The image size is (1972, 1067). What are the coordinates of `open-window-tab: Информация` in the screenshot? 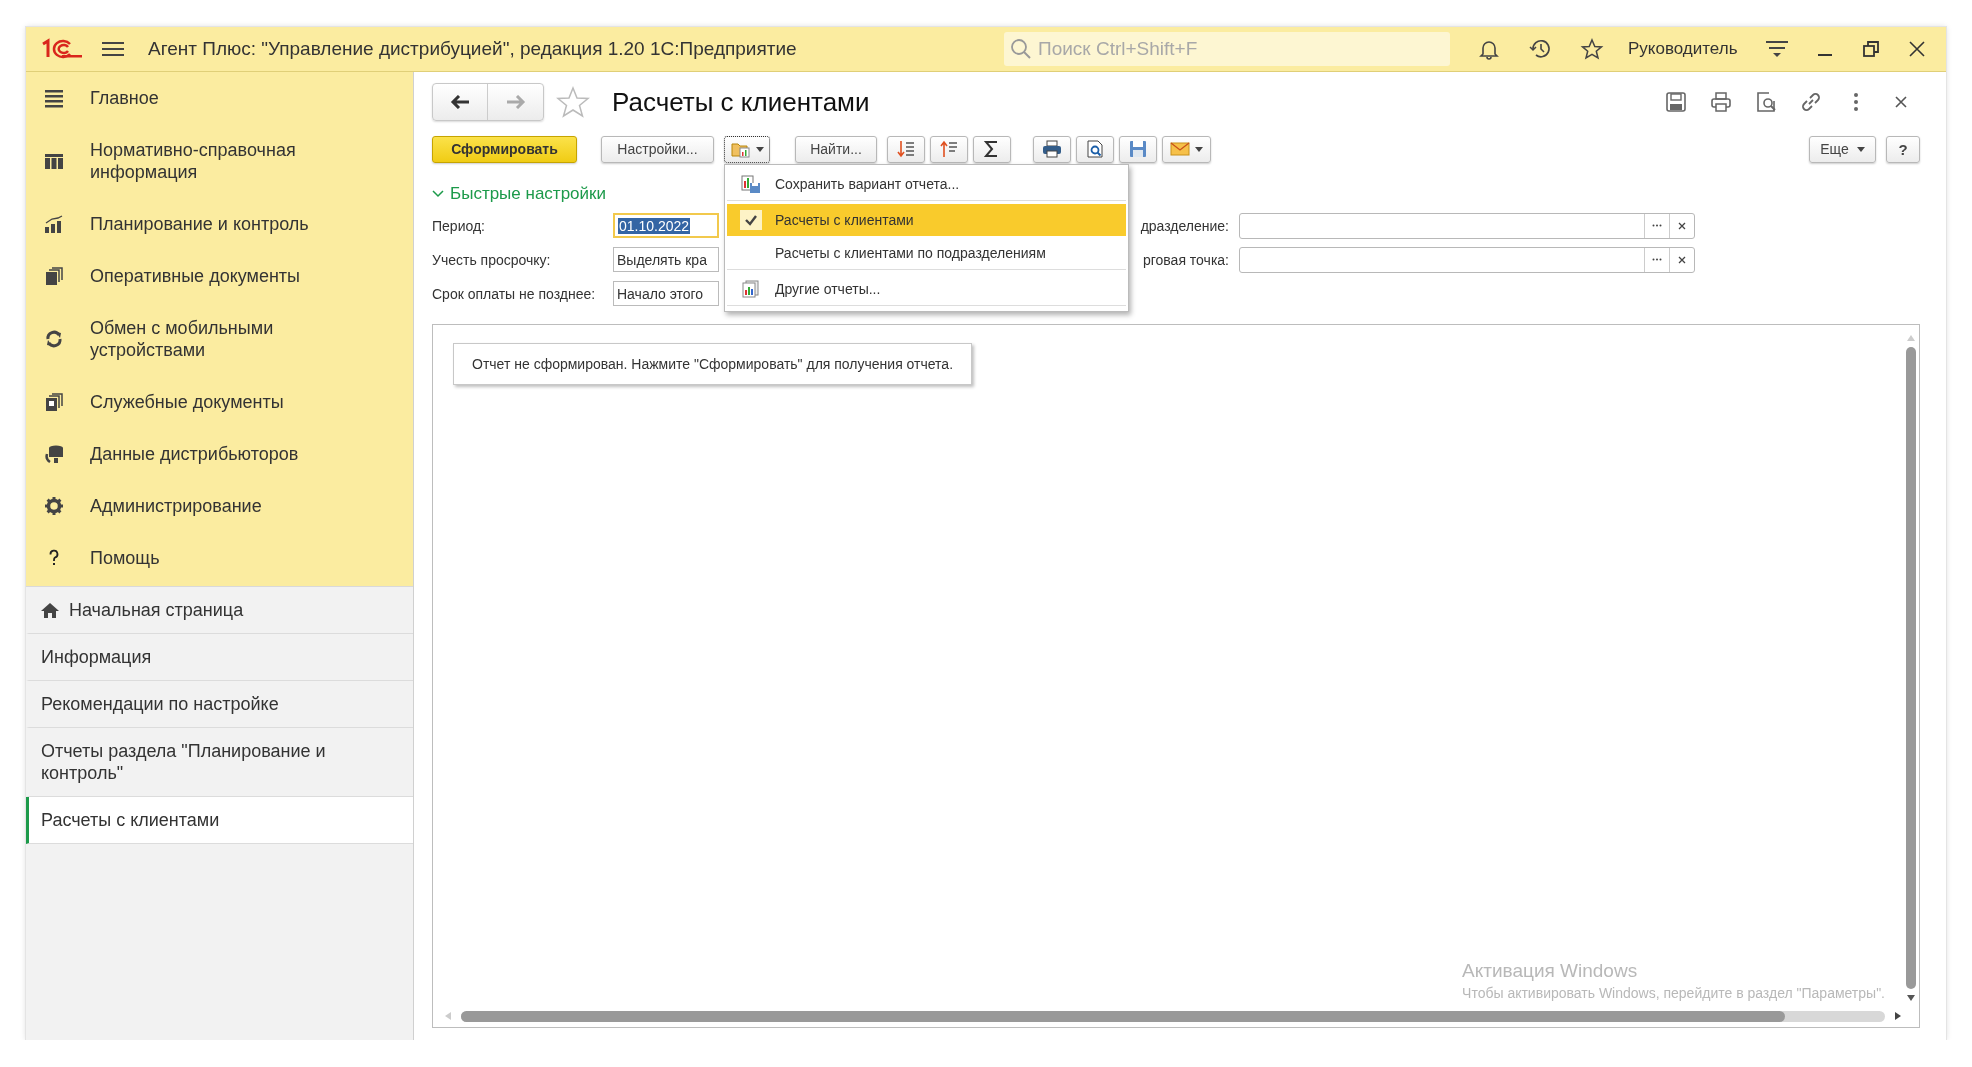 It's located at (219, 657).